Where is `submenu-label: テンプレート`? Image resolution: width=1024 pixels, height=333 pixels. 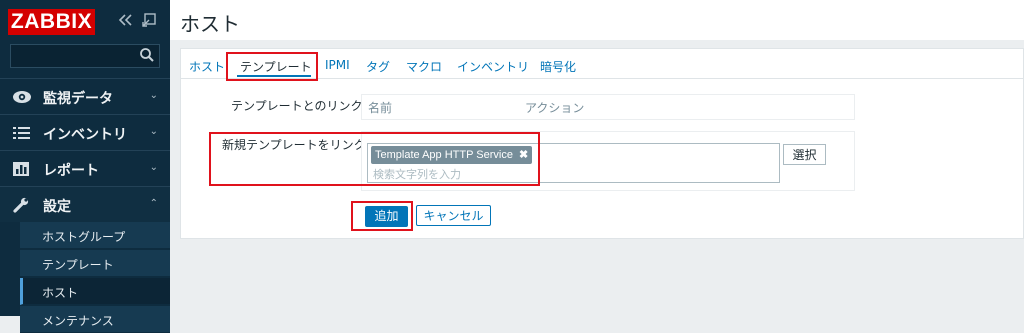
submenu-label: テンプレート is located at coordinates (78, 265).